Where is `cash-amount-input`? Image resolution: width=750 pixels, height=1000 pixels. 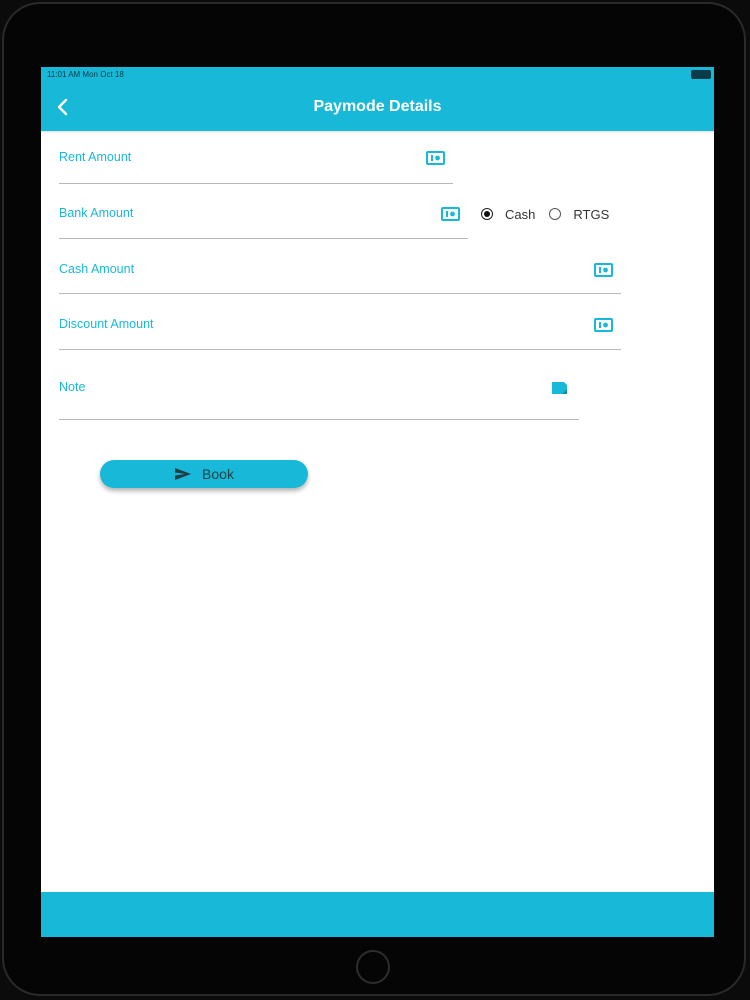 cash-amount-input is located at coordinates (342, 278).